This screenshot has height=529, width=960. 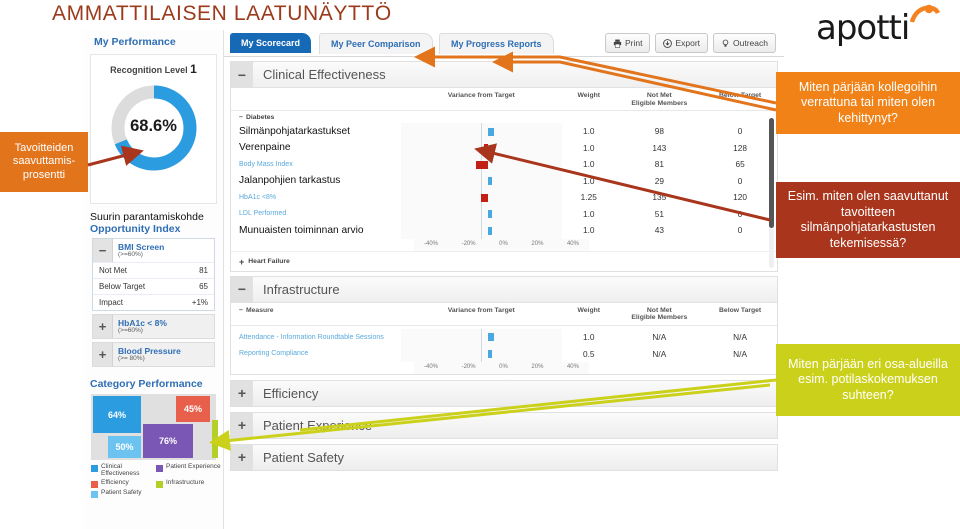 What do you see at coordinates (153, 65) in the screenshot?
I see `recognition-level-label: Recognition Level 1` at bounding box center [153, 65].